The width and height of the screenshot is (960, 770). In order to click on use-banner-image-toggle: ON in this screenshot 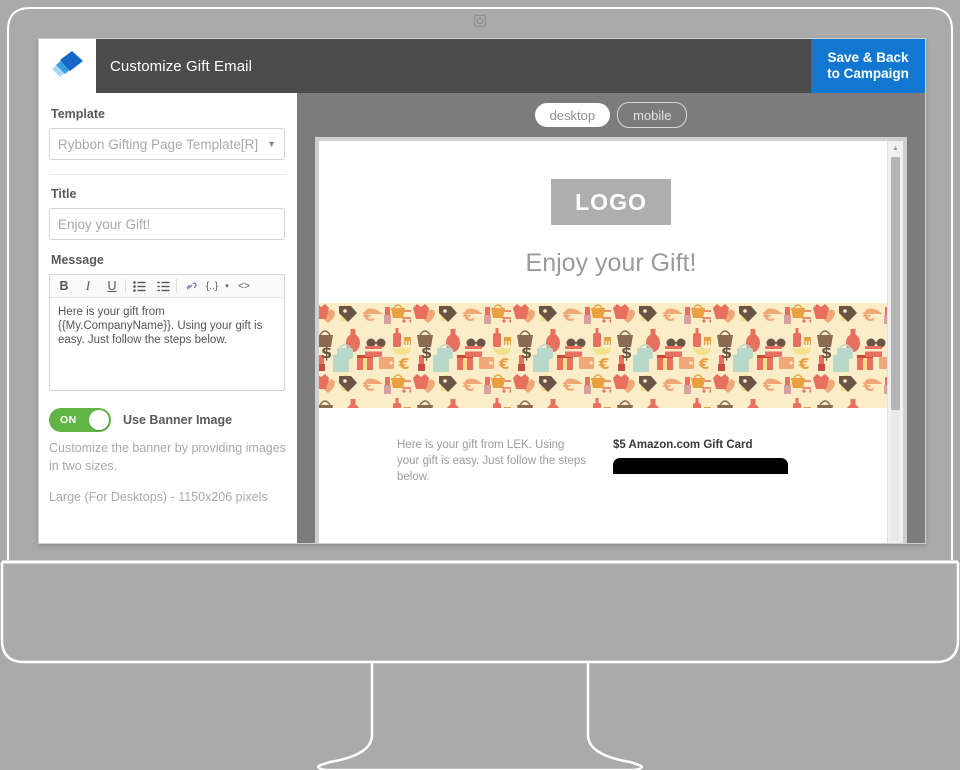, I will do `click(80, 420)`.